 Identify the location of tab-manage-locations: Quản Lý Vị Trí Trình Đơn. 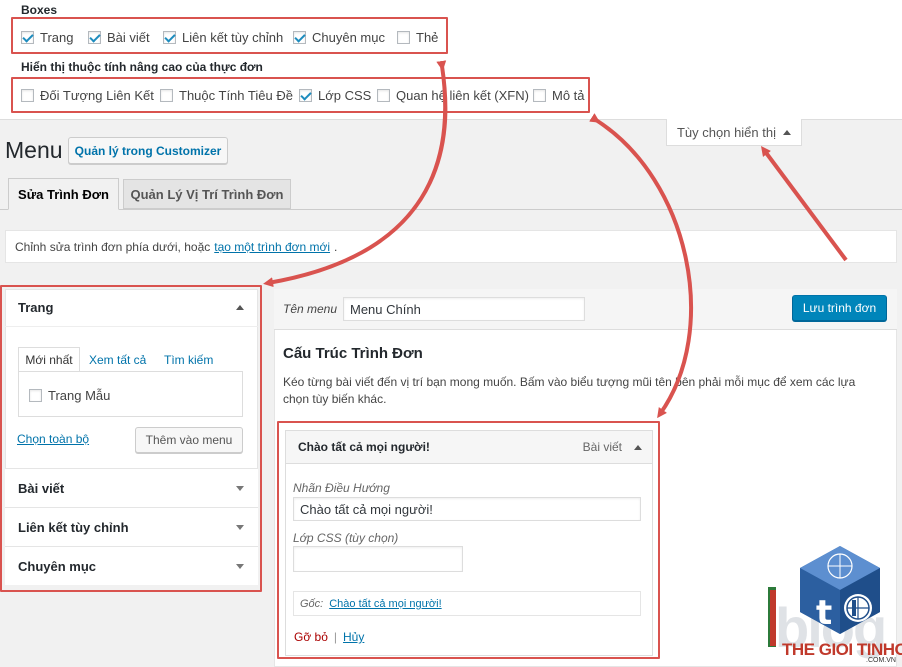
(207, 194).